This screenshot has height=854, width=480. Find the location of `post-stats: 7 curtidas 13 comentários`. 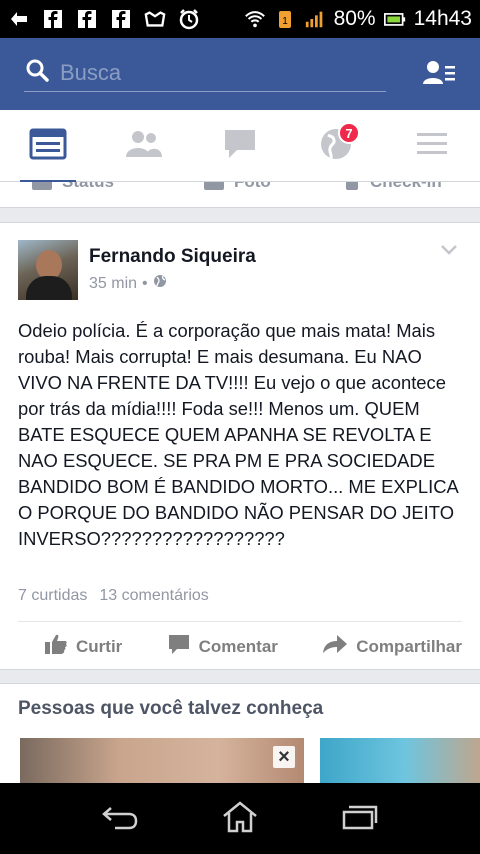

post-stats: 7 curtidas 13 comentários is located at coordinates (113, 596).